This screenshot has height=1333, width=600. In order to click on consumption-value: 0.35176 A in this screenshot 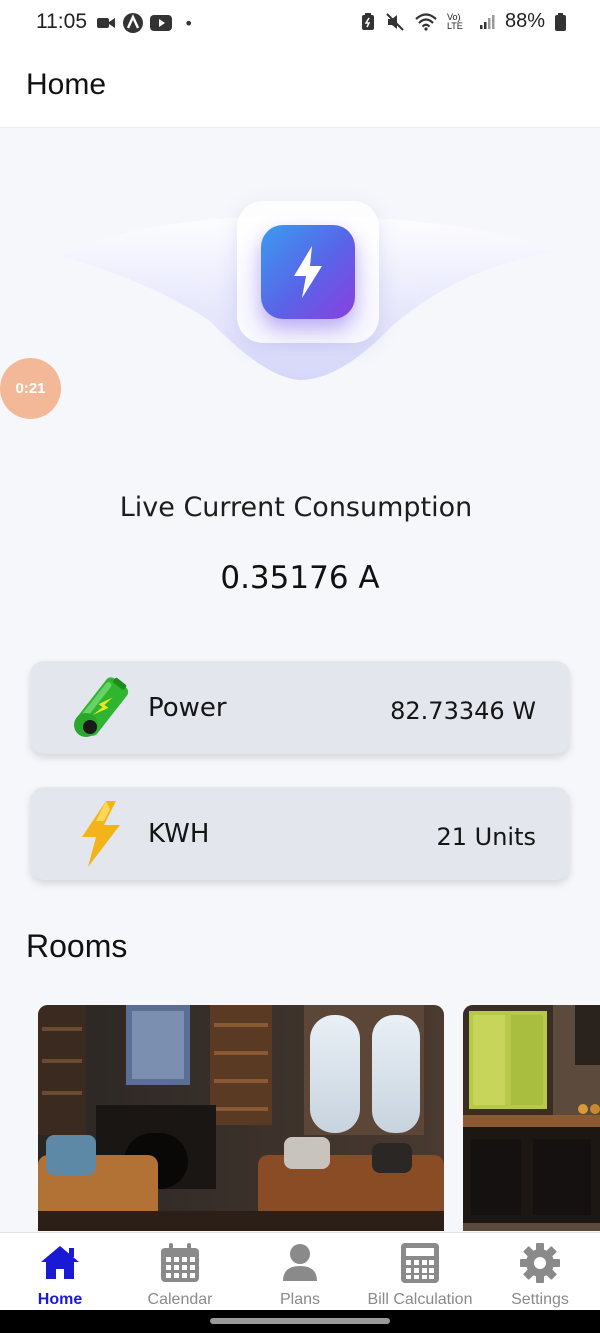, I will do `click(300, 578)`.